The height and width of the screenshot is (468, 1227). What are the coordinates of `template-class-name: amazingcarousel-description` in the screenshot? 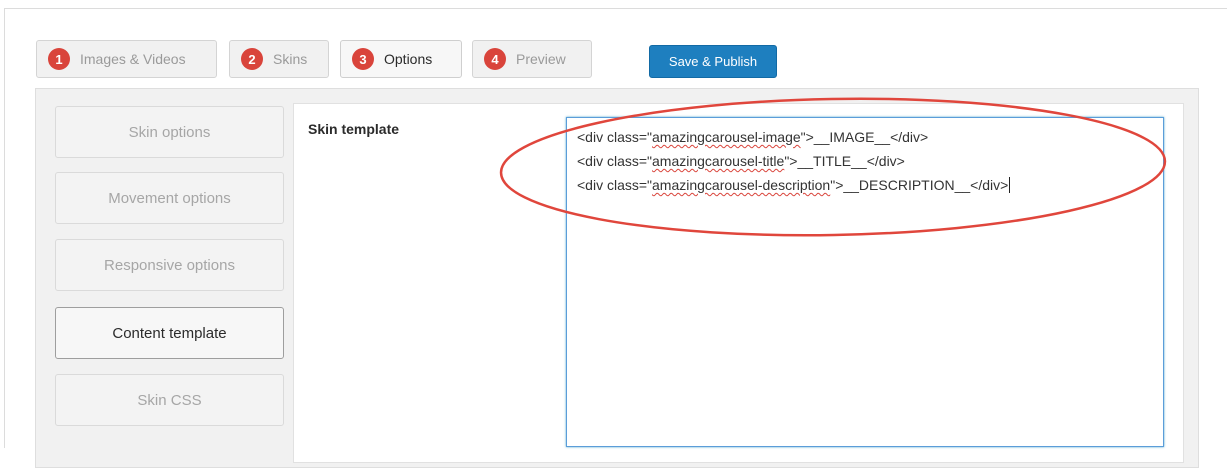 It's located at (741, 185).